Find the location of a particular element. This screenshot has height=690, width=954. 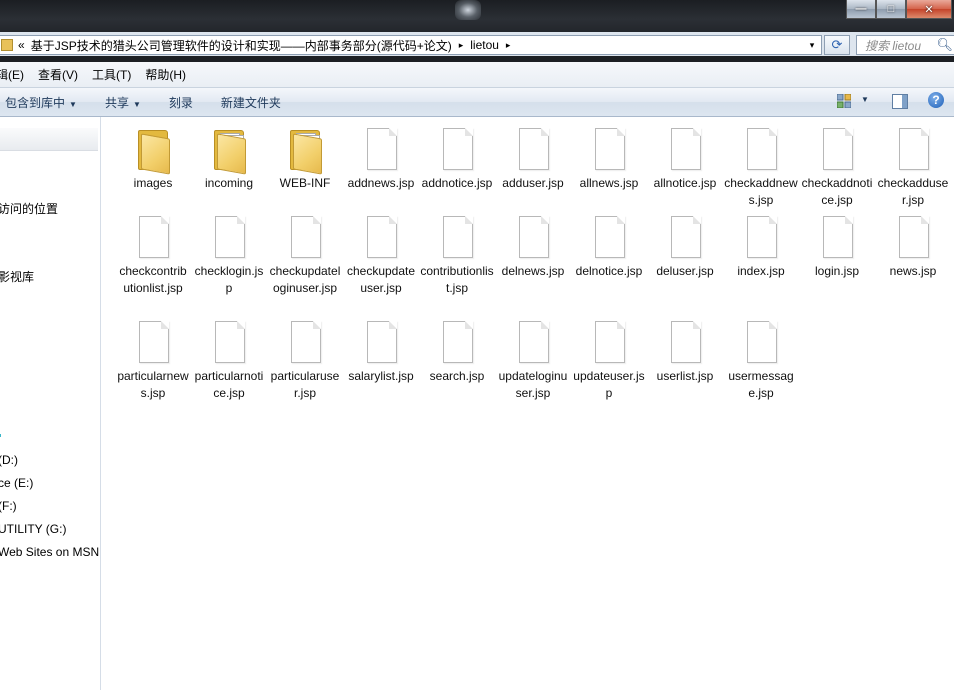

file-name-label: updateloginuser.jsp is located at coordinates (533, 384).